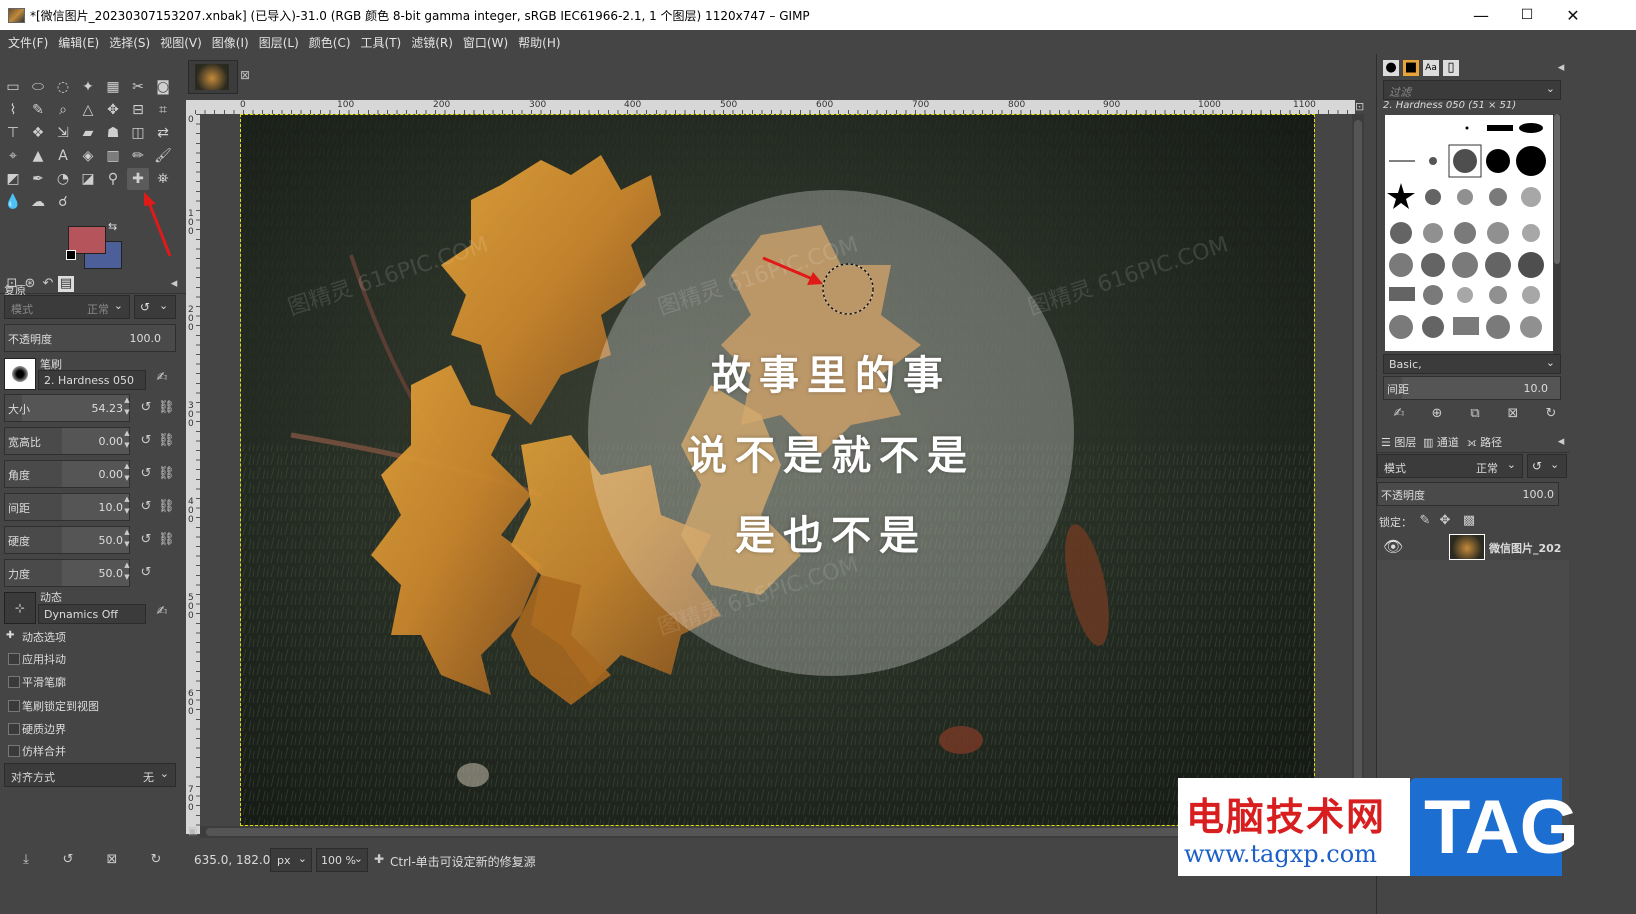  What do you see at coordinates (1469, 233) in the screenshot?
I see `brush-grid` at bounding box center [1469, 233].